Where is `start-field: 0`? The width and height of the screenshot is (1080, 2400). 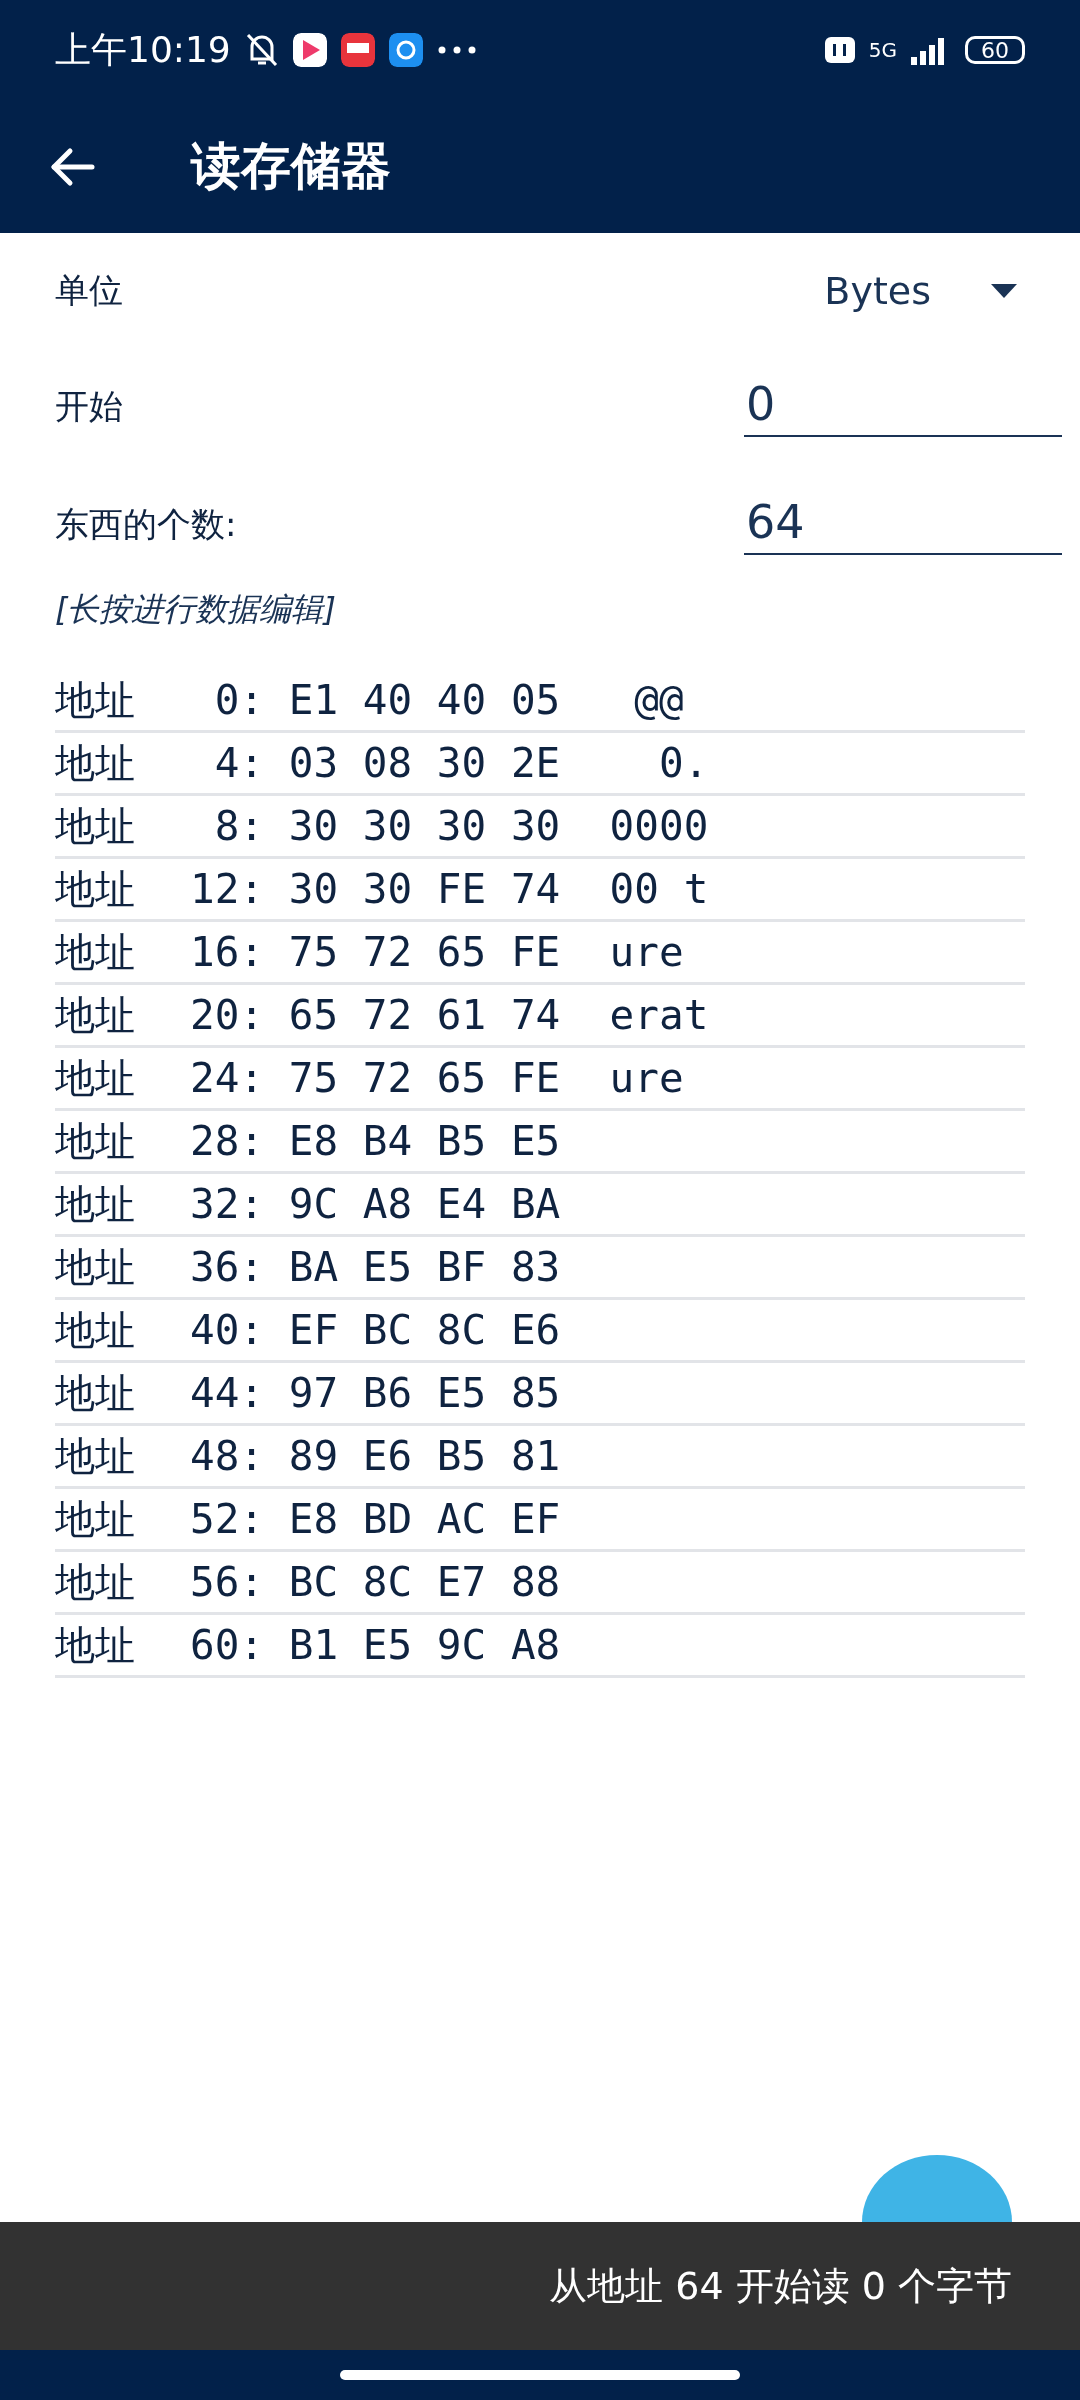
start-field: 0 is located at coordinates (903, 407).